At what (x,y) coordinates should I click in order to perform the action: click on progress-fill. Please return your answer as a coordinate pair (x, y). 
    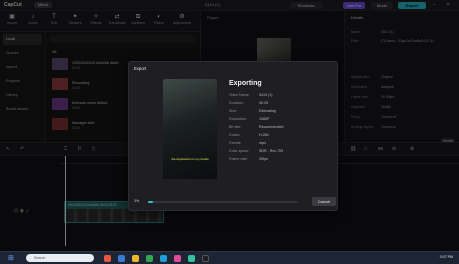
    Looking at the image, I should click on (150, 202).